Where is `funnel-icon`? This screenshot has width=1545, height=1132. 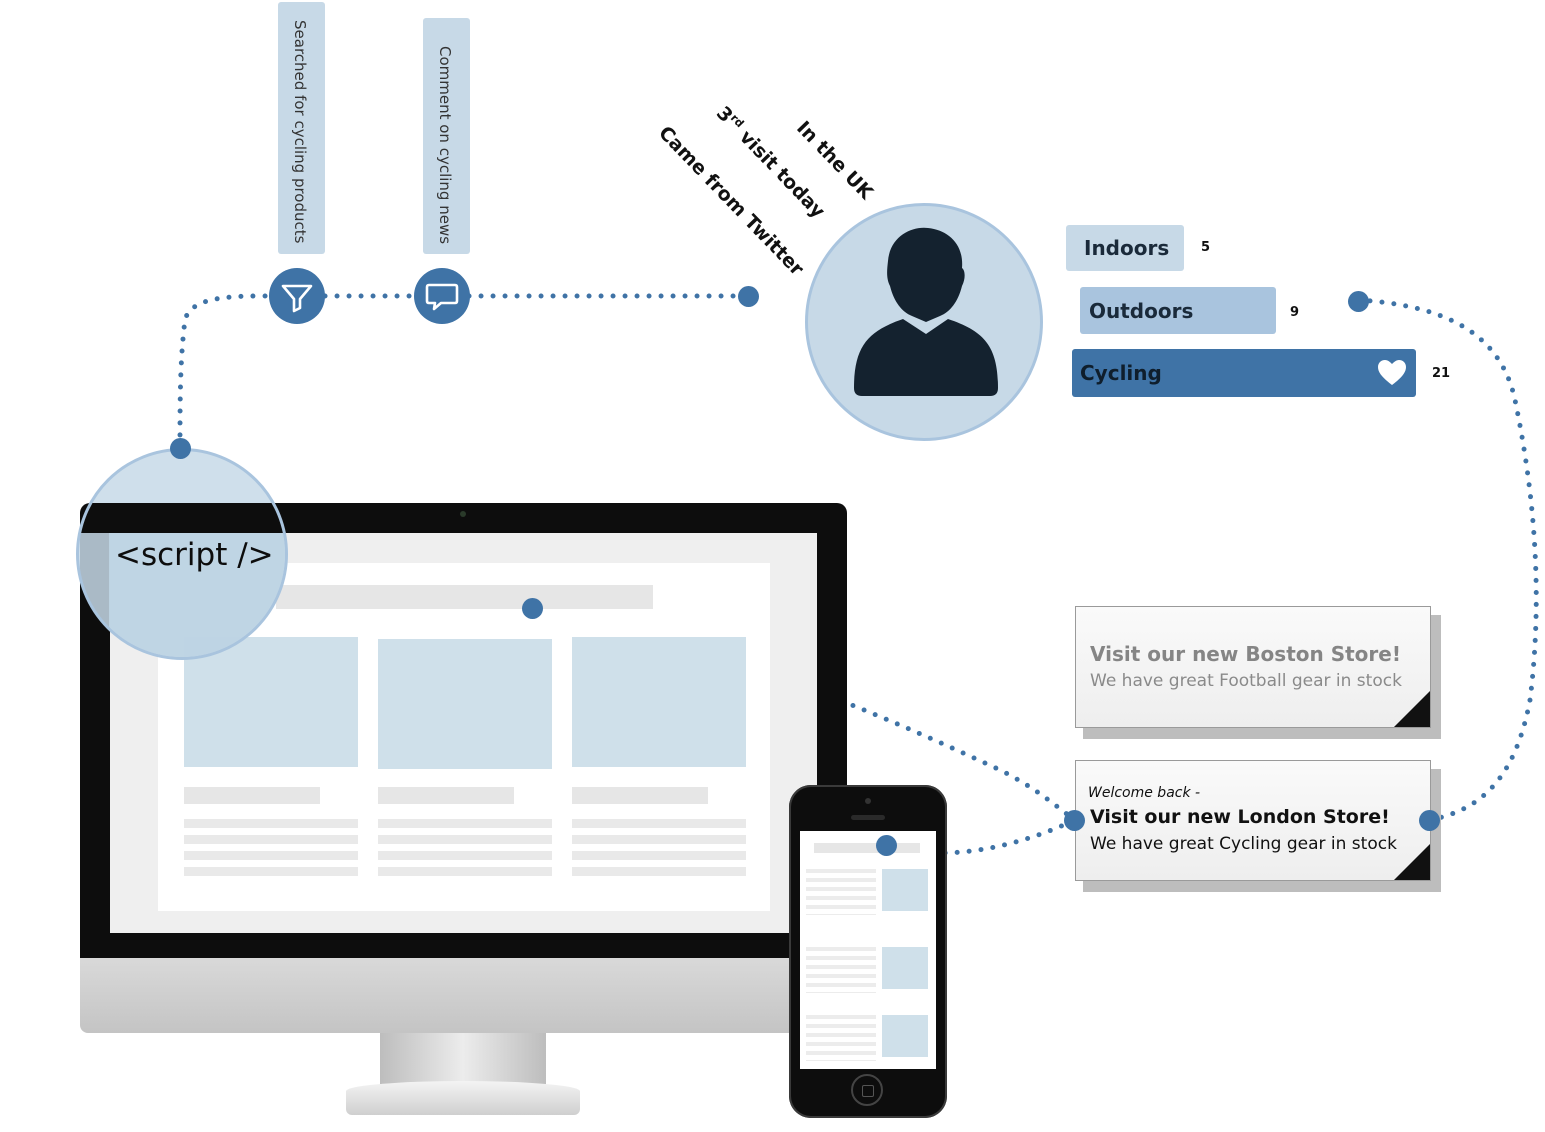 funnel-icon is located at coordinates (297, 298).